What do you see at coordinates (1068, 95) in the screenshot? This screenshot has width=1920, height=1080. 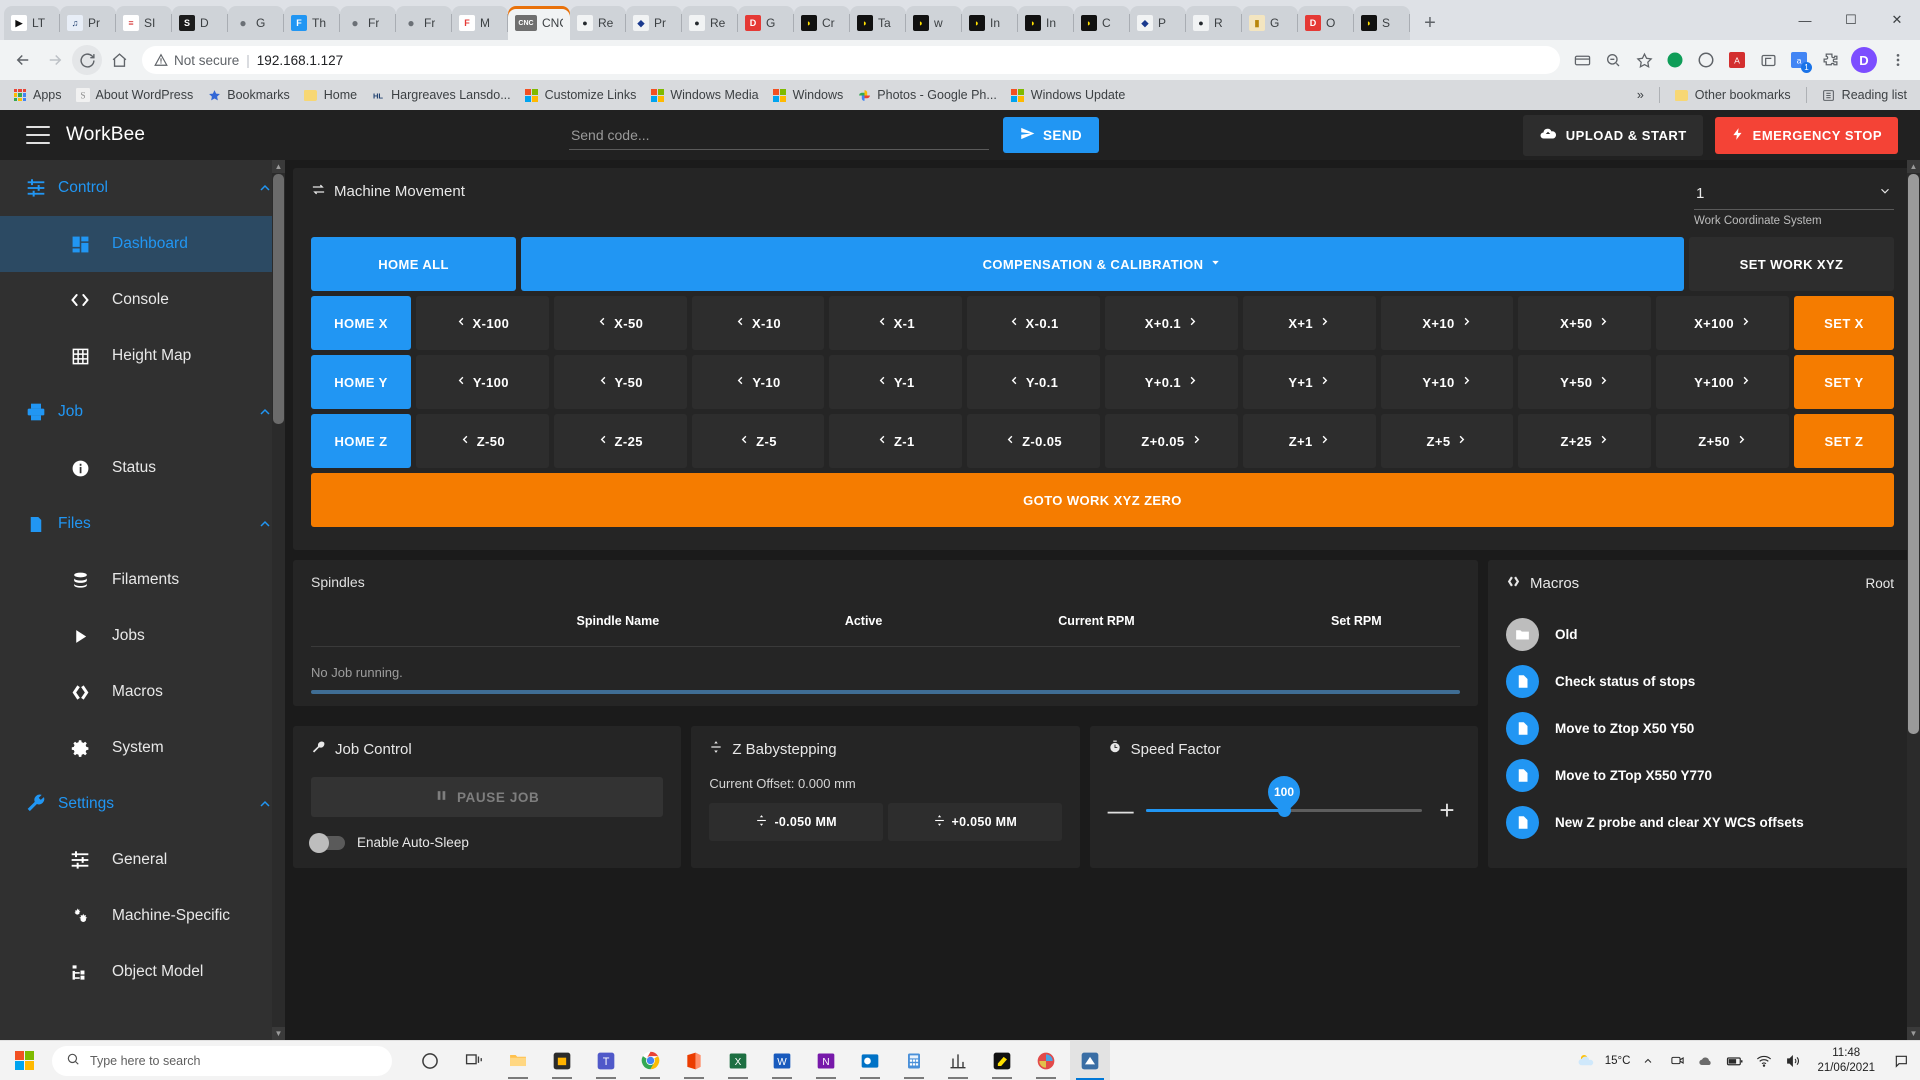 I see `bookmark-item: Windows Update` at bounding box center [1068, 95].